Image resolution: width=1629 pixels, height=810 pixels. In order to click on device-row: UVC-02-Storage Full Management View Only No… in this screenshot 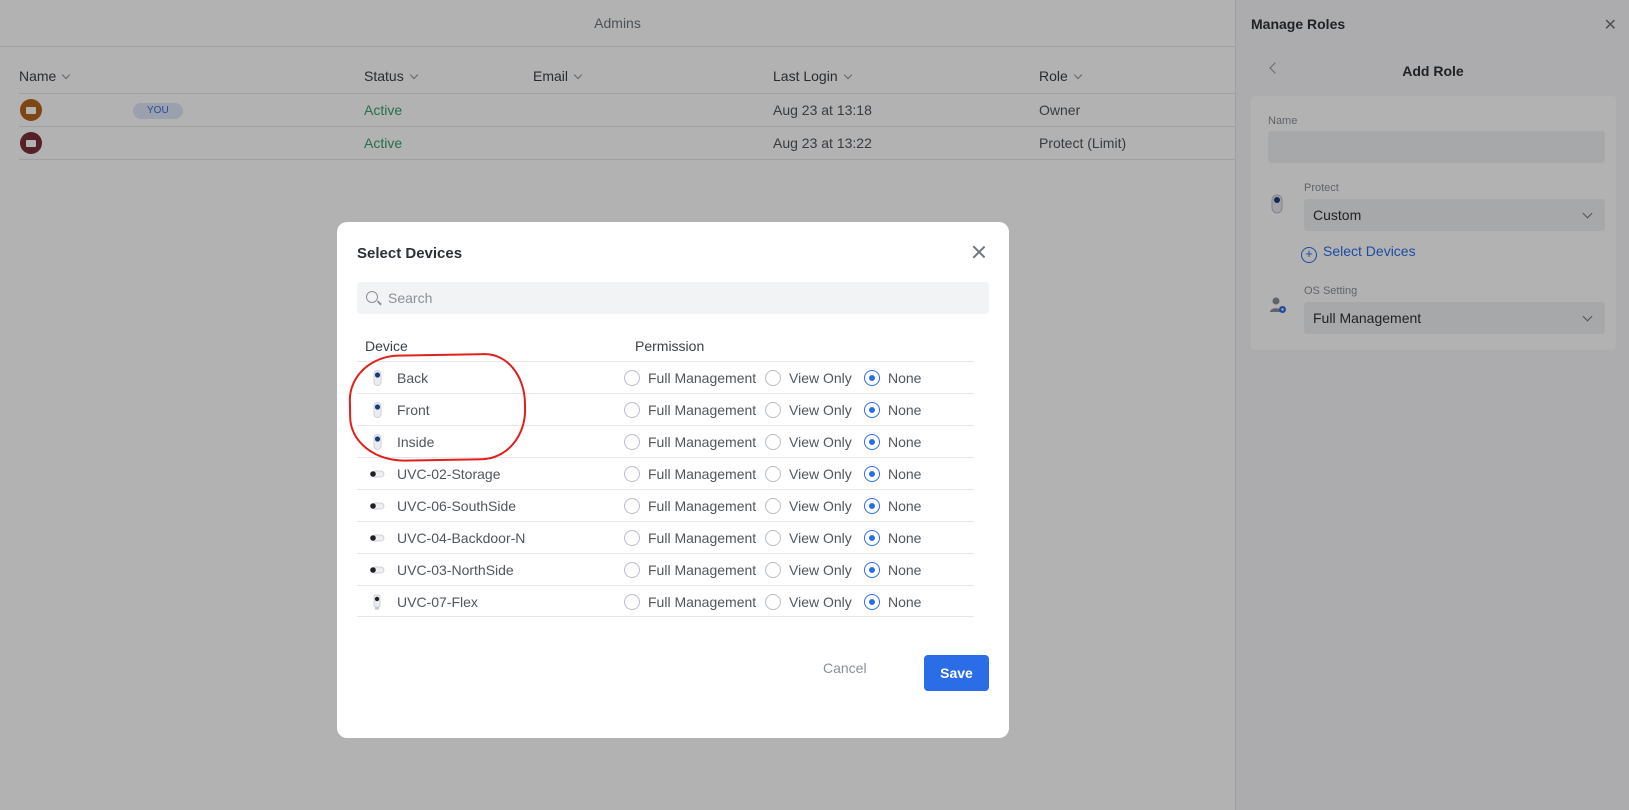, I will do `click(665, 473)`.